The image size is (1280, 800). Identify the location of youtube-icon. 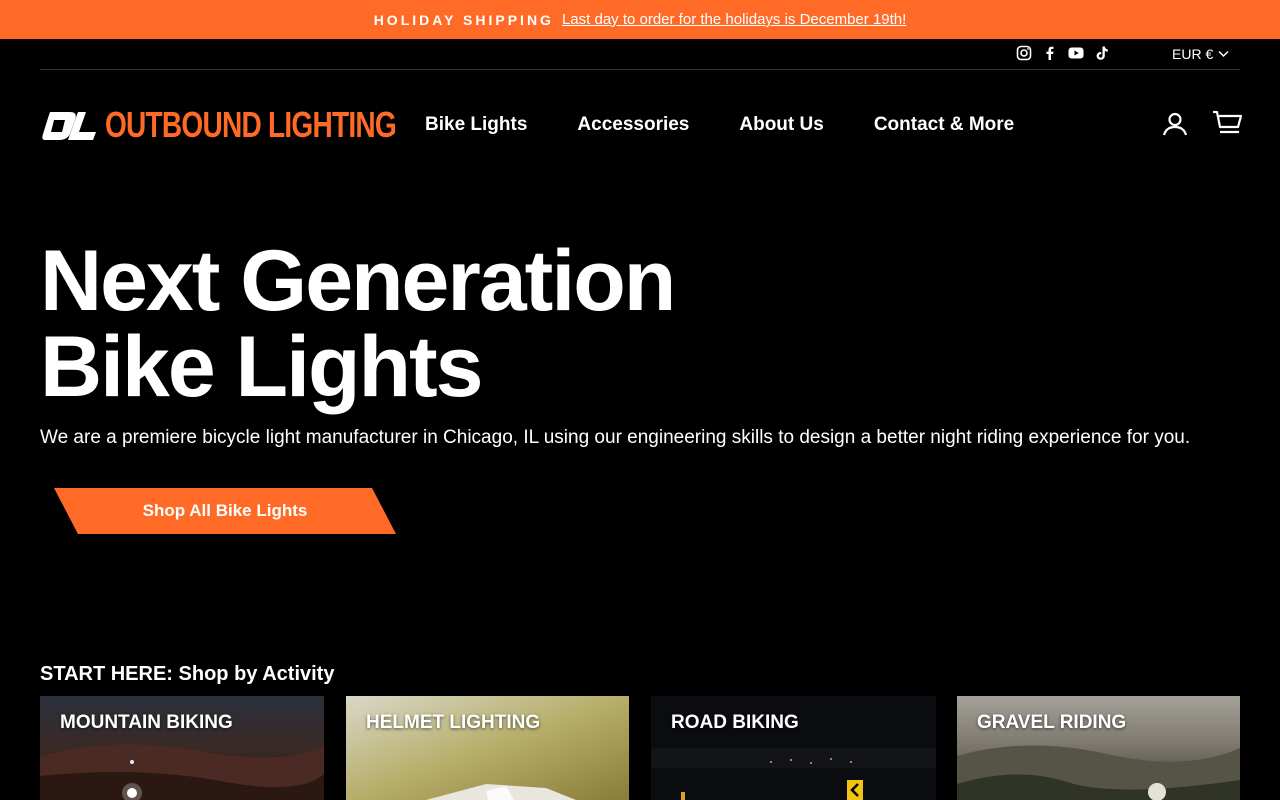
(1076, 53).